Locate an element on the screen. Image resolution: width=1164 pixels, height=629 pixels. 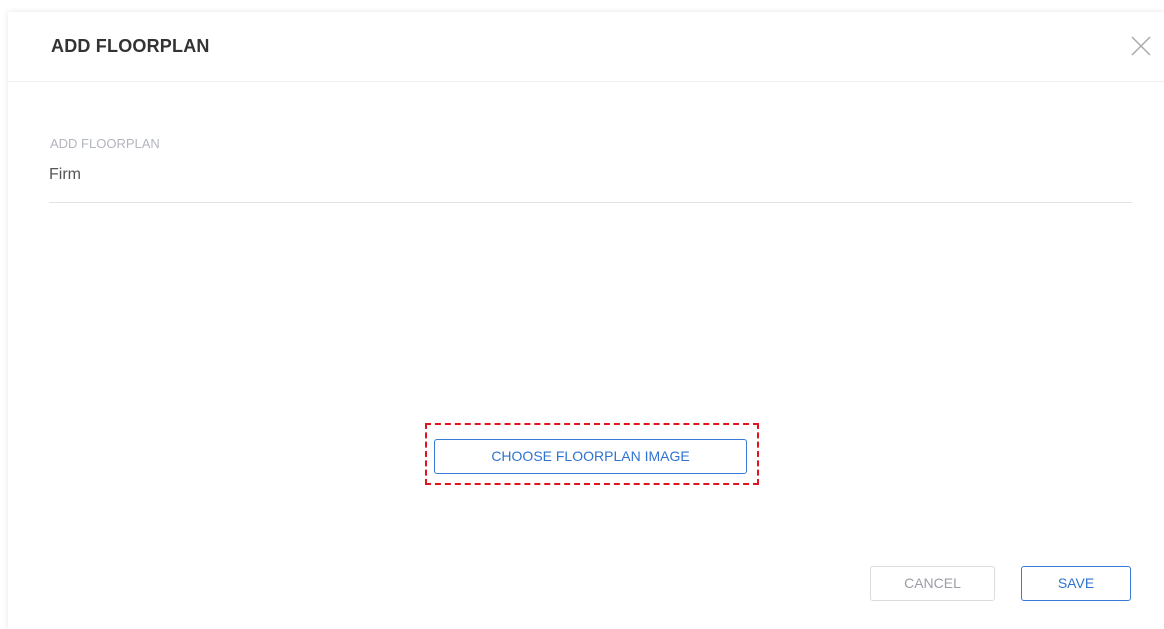
dialog-header: ADD FLOORPLAN is located at coordinates (586, 47).